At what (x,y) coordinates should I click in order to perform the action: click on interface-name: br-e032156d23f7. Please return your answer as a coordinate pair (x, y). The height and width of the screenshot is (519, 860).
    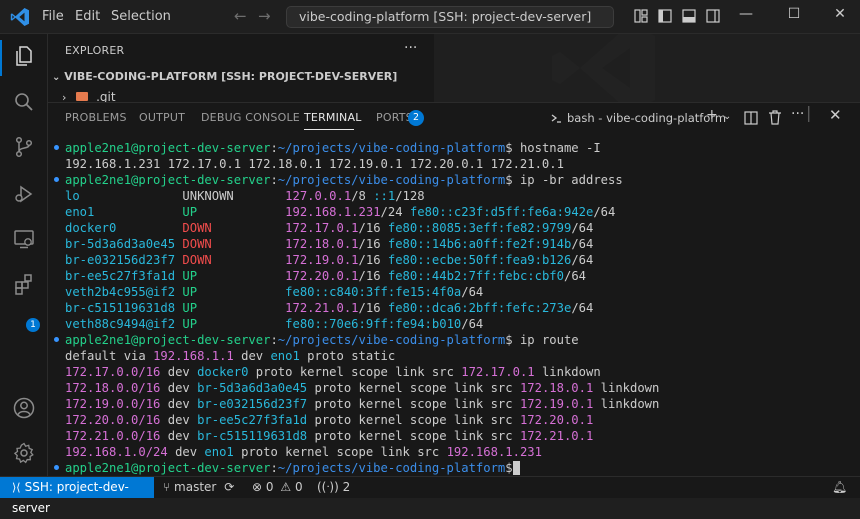
    Looking at the image, I should click on (124, 260).